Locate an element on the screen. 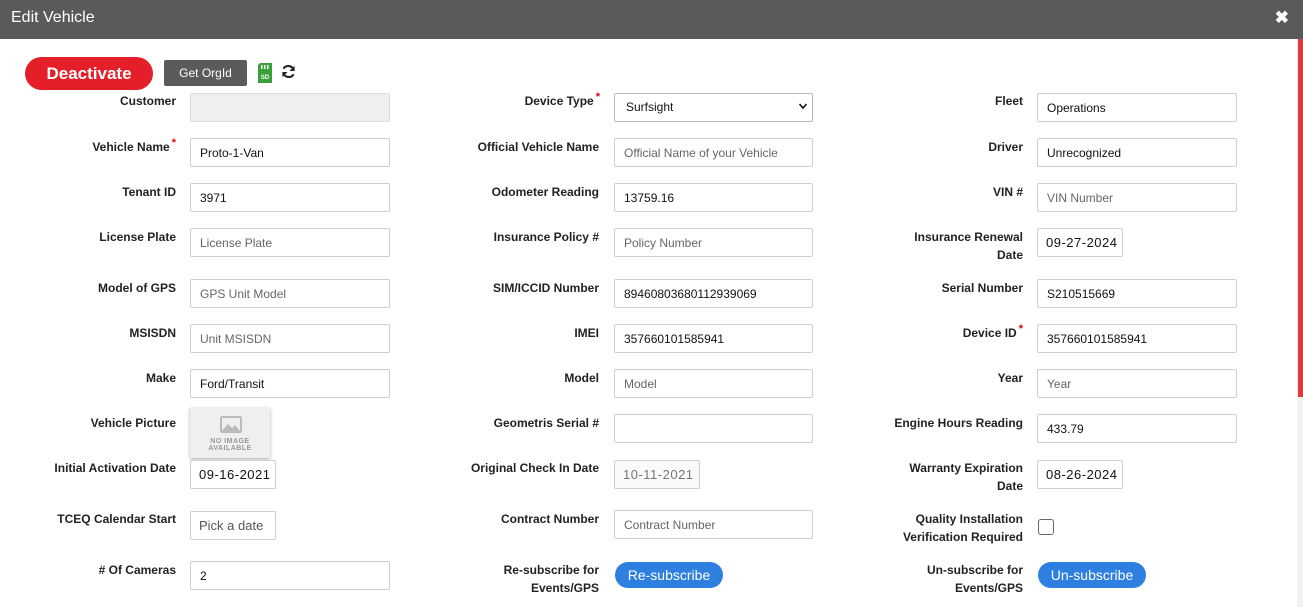 The width and height of the screenshot is (1303, 607). refresh-icon is located at coordinates (288, 71).